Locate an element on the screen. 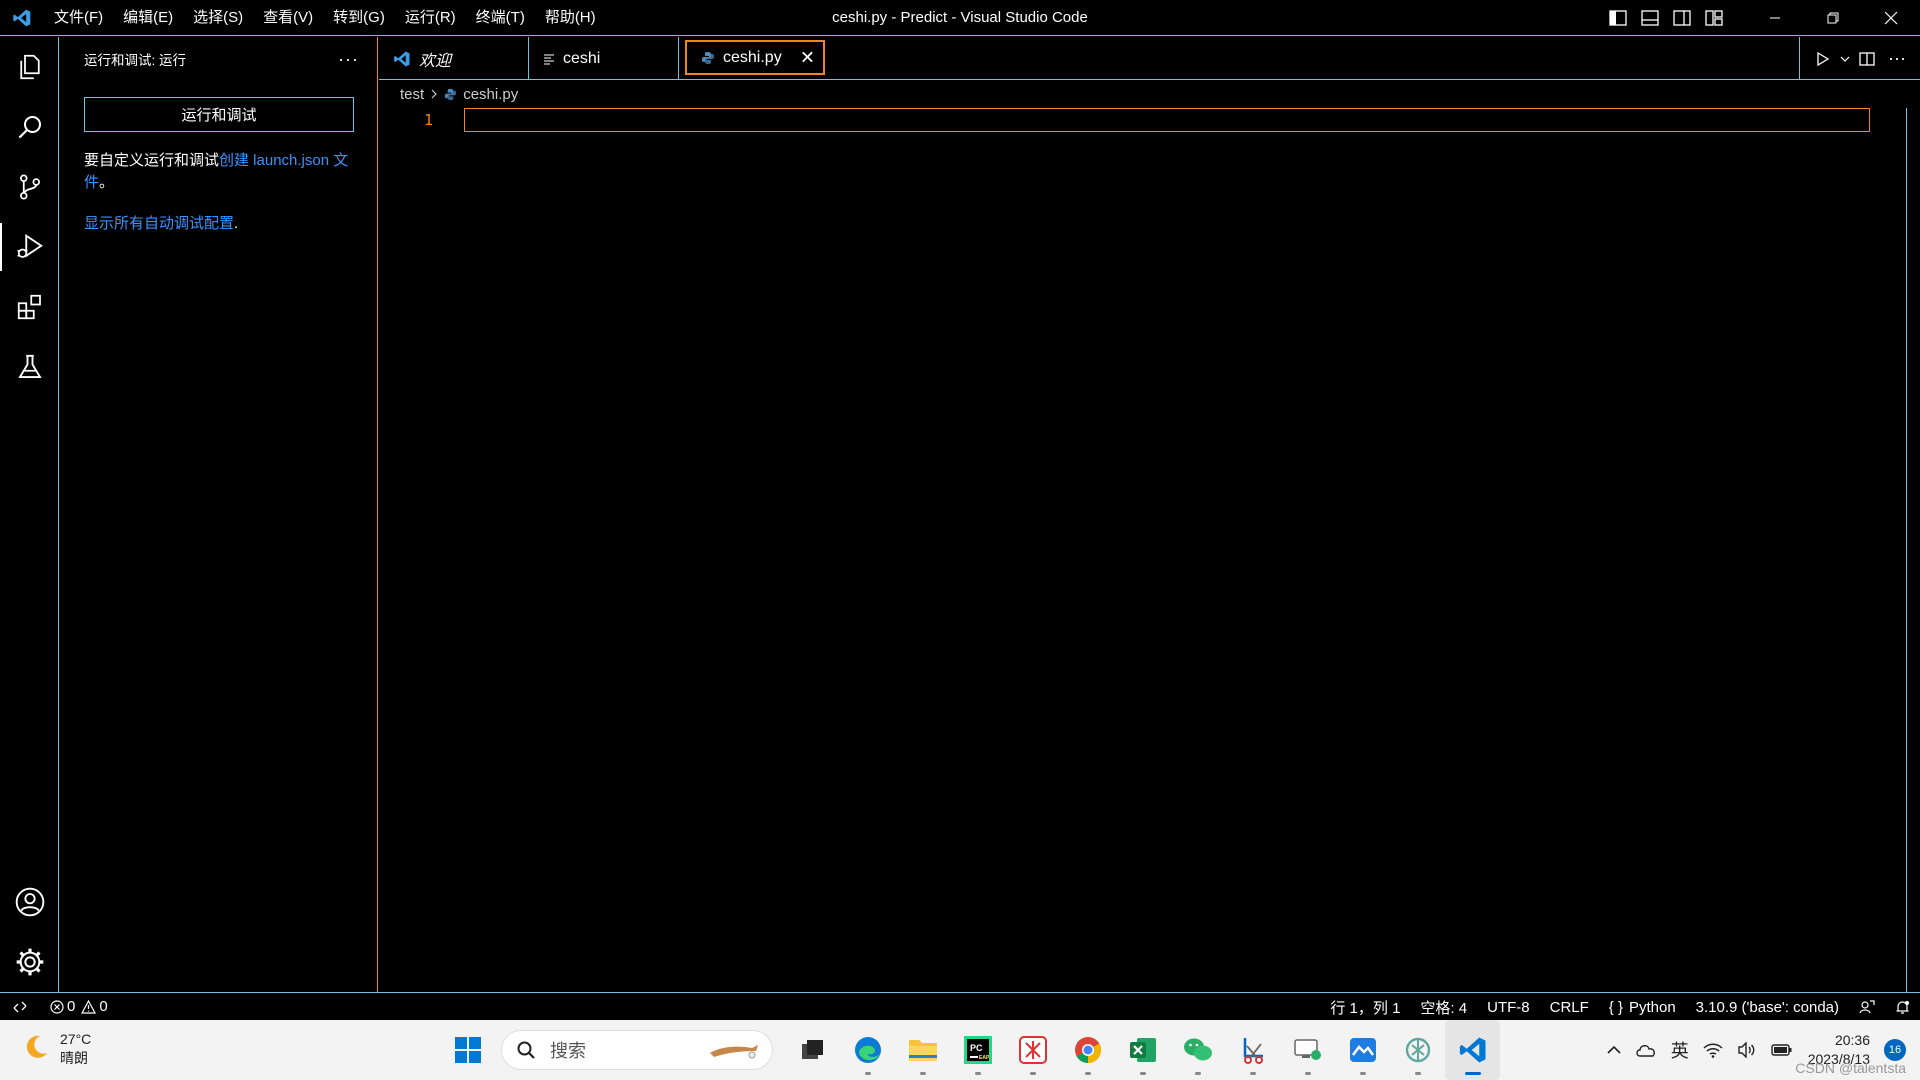 Image resolution: width=1920 pixels, height=1080 pixels. weather-widget: 27°C 晴朗 is located at coordinates (56, 1049).